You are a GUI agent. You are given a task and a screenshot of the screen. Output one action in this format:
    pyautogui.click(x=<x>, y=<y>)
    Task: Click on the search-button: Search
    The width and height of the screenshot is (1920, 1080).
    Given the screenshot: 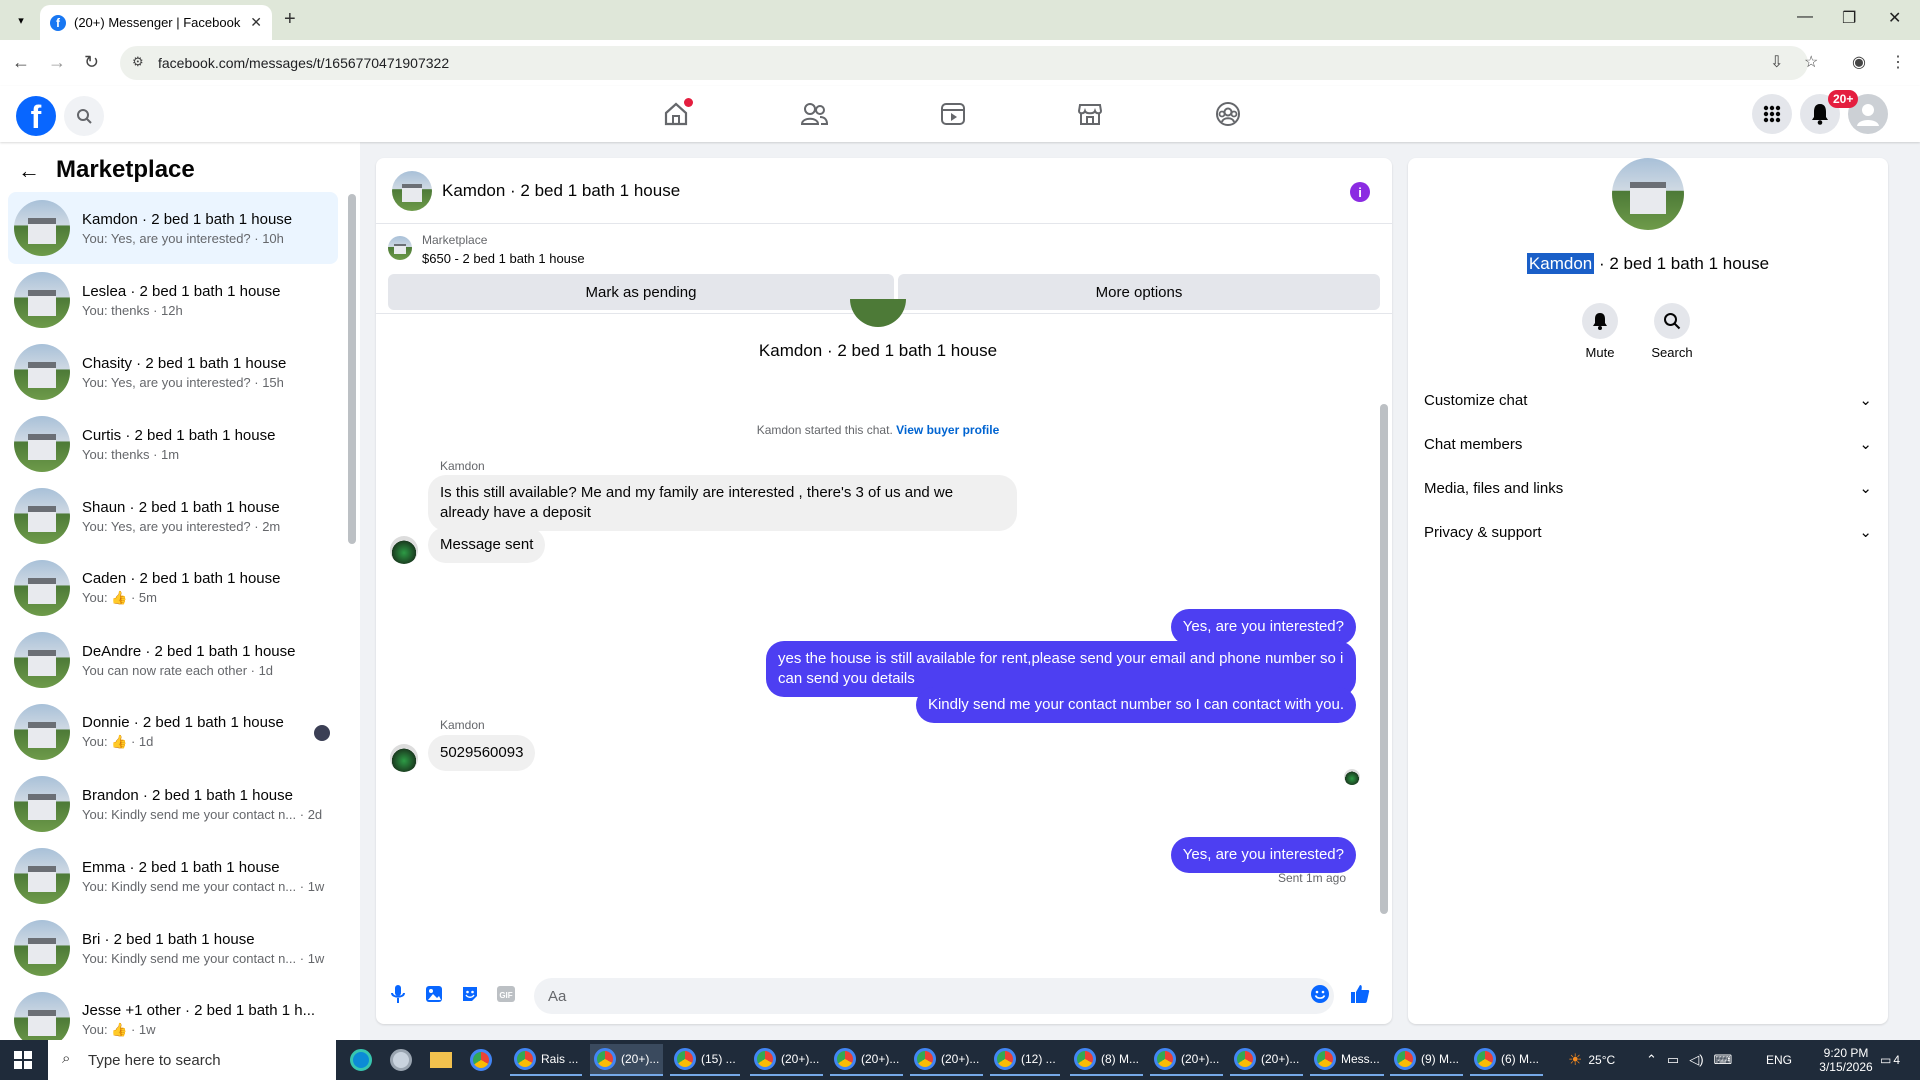 What is the action you would take?
    pyautogui.click(x=1672, y=331)
    